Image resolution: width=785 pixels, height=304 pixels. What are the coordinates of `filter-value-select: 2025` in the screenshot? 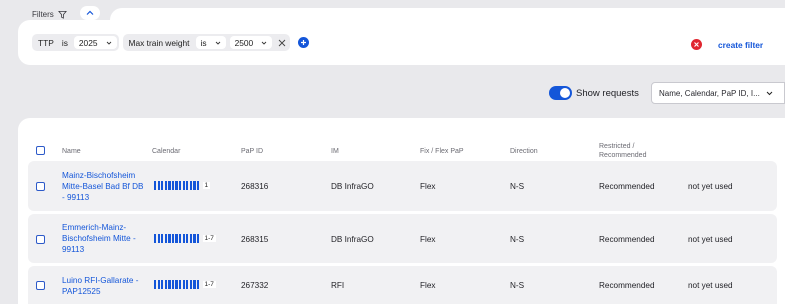 It's located at (95, 42).